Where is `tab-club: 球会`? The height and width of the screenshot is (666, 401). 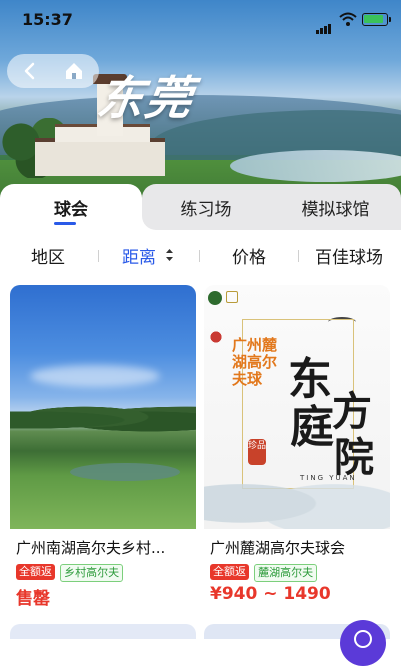
tab-club: 球会 is located at coordinates (71, 207).